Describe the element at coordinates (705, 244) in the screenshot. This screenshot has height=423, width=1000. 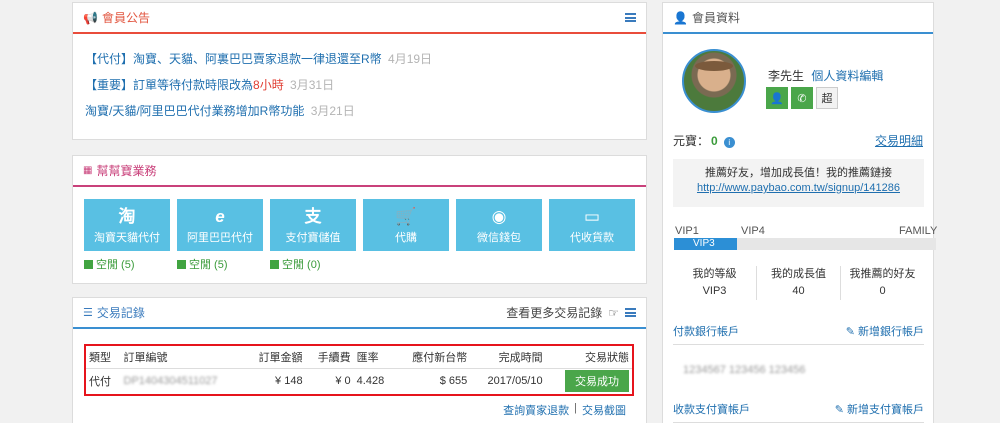
I see `vip-progress-fill: VIP3` at that location.